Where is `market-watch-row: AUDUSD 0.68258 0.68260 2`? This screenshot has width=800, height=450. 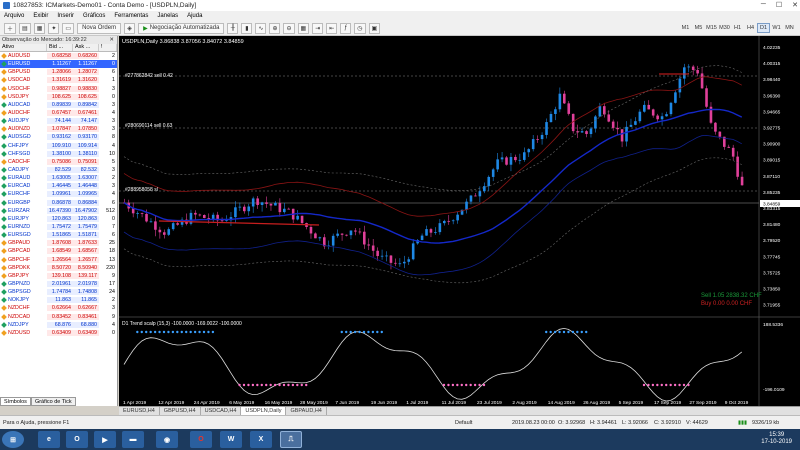
market-watch-row: AUDUSD 0.68258 0.68260 2 is located at coordinates (58, 56).